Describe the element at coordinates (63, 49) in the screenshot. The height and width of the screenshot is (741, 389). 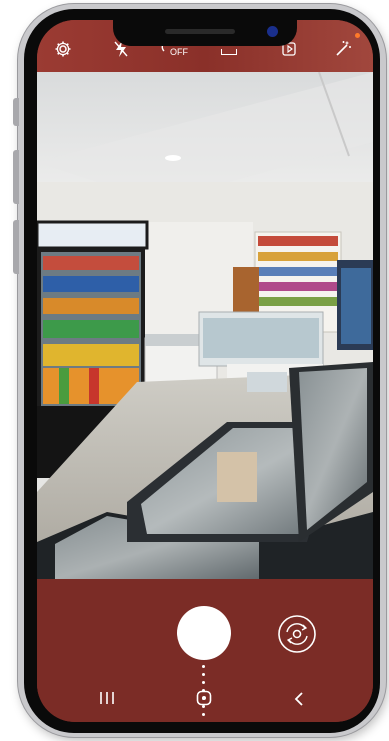
I see `gear-icon` at that location.